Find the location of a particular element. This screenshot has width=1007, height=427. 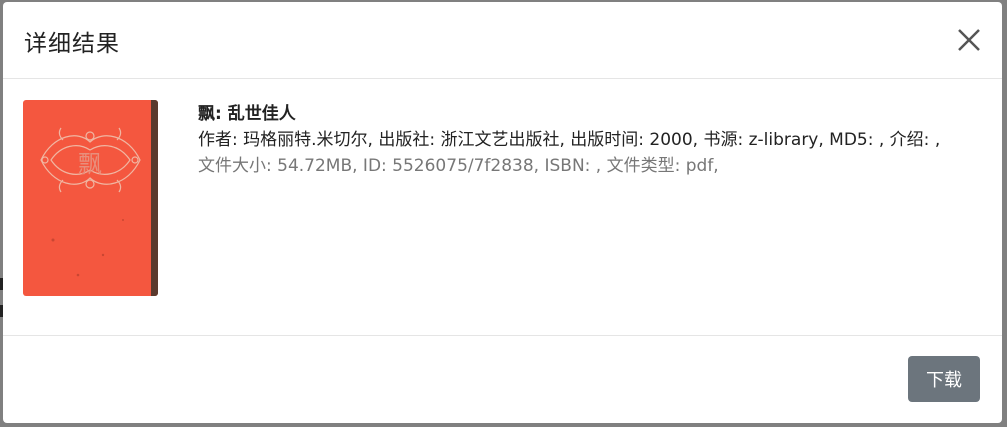

book-title: 飘: 乱世佳人 is located at coordinates (247, 114).